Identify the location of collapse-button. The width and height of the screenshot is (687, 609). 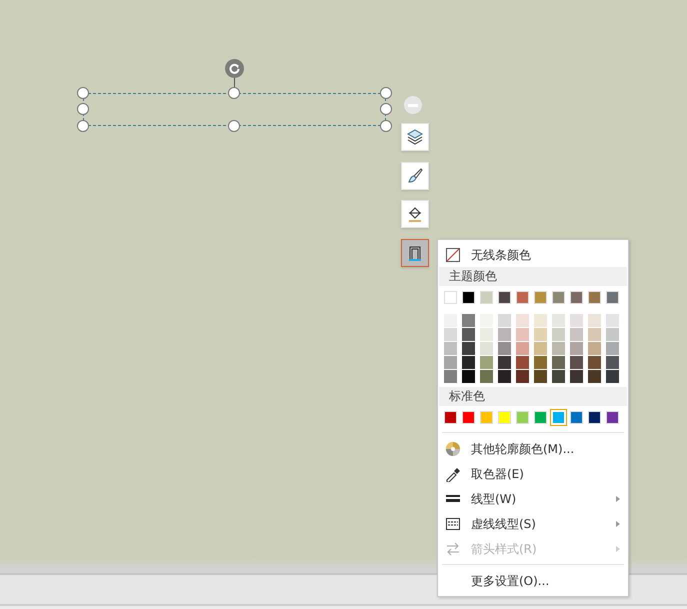
(413, 105).